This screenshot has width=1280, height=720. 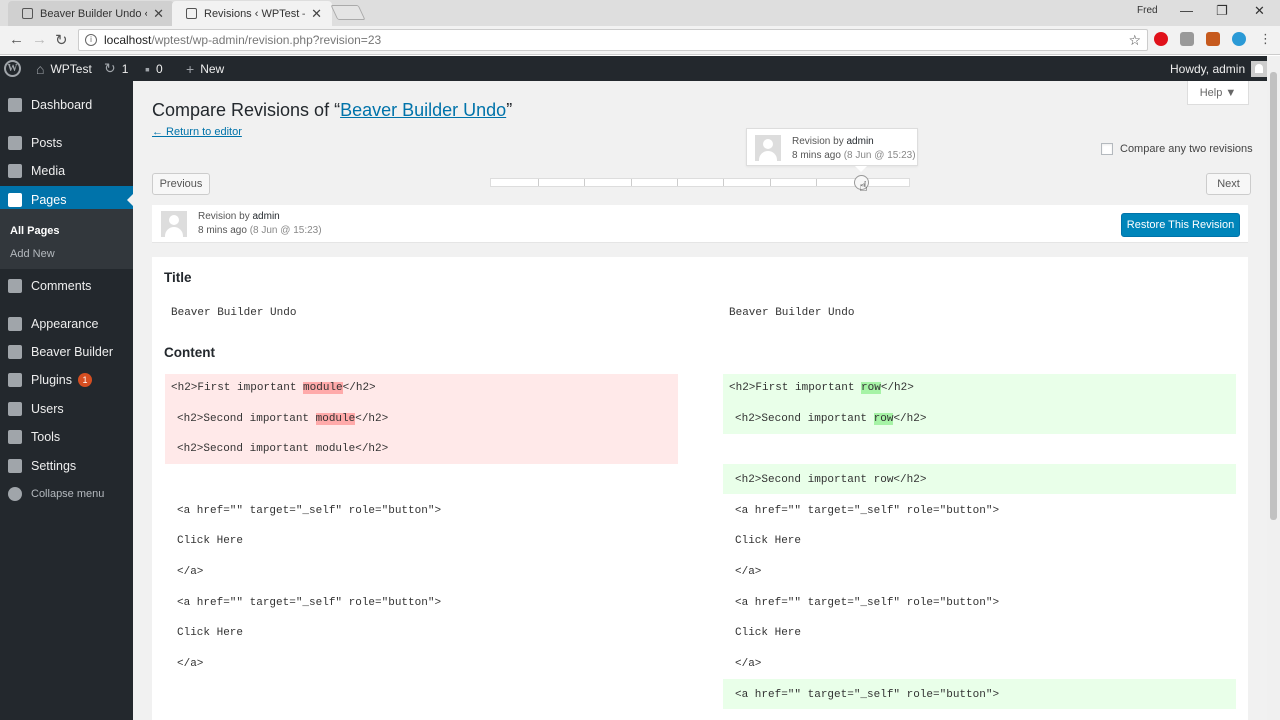 I want to click on menu-label: Media, so click(x=48, y=171).